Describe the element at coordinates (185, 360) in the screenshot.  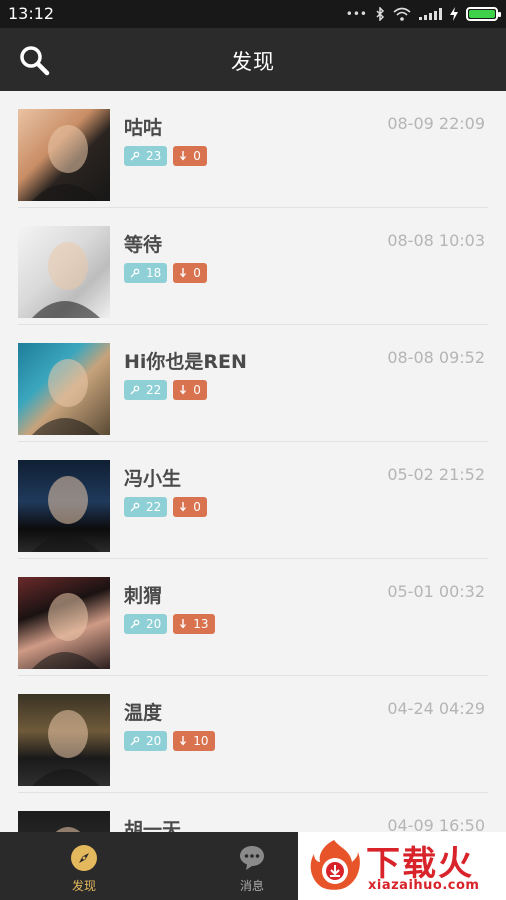
I see `user-name: Hi你也是REN` at that location.